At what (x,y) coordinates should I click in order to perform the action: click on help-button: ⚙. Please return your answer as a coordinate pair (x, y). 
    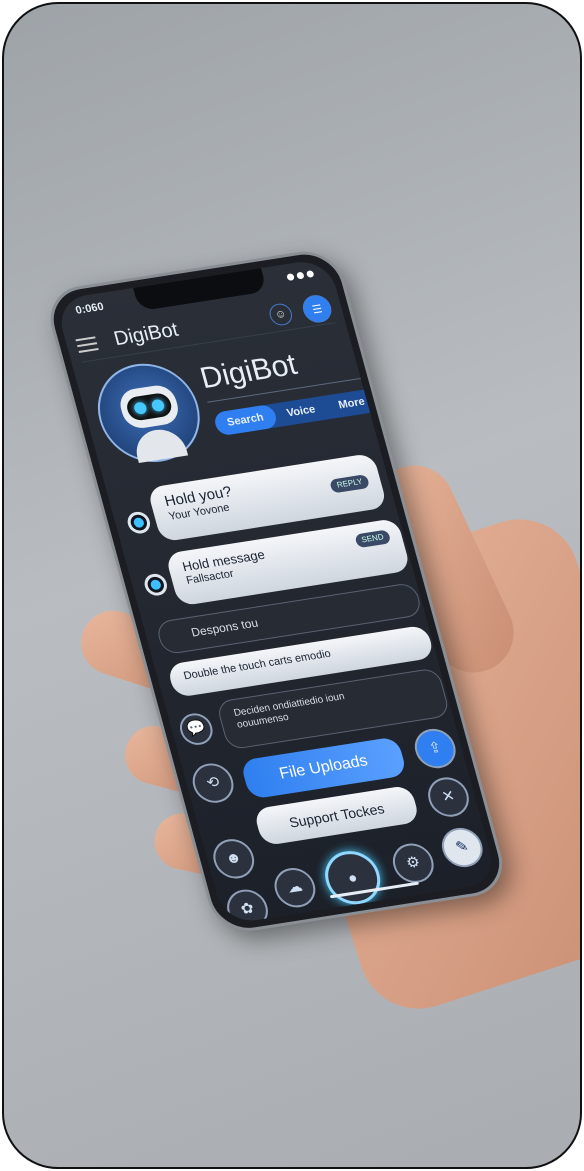
    Looking at the image, I should click on (413, 863).